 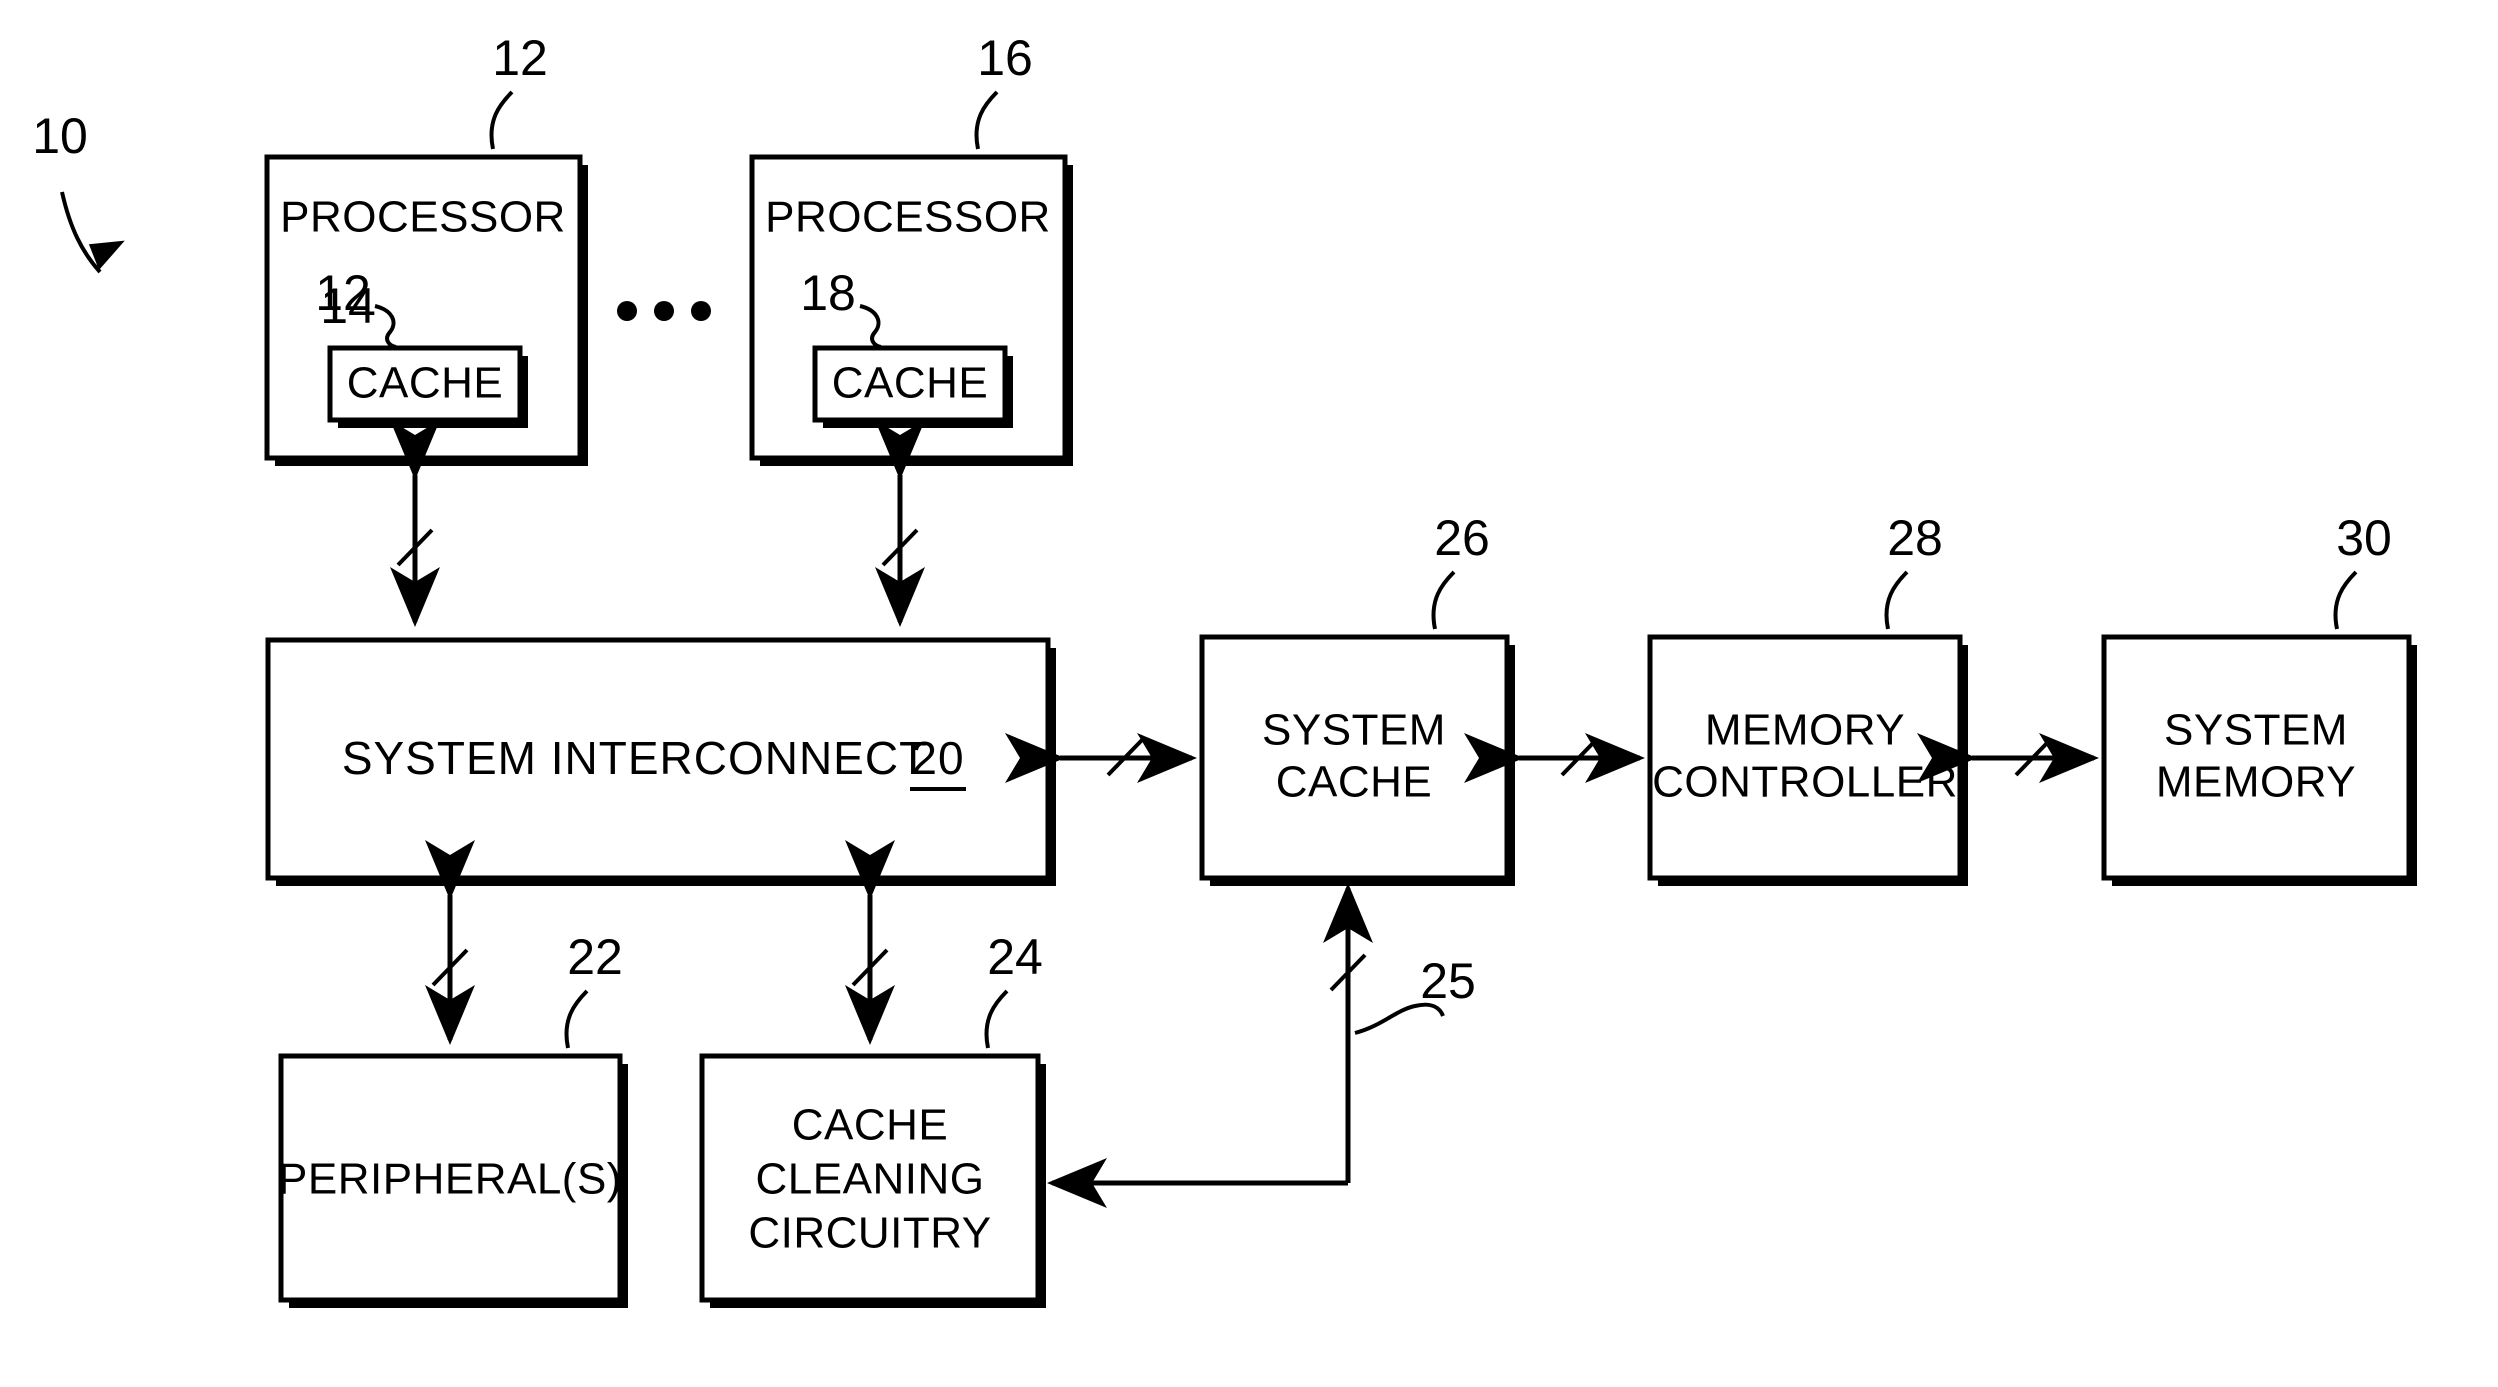 I want to click on memory-controller-label-line2: CONTROLLER, so click(x=1805, y=782).